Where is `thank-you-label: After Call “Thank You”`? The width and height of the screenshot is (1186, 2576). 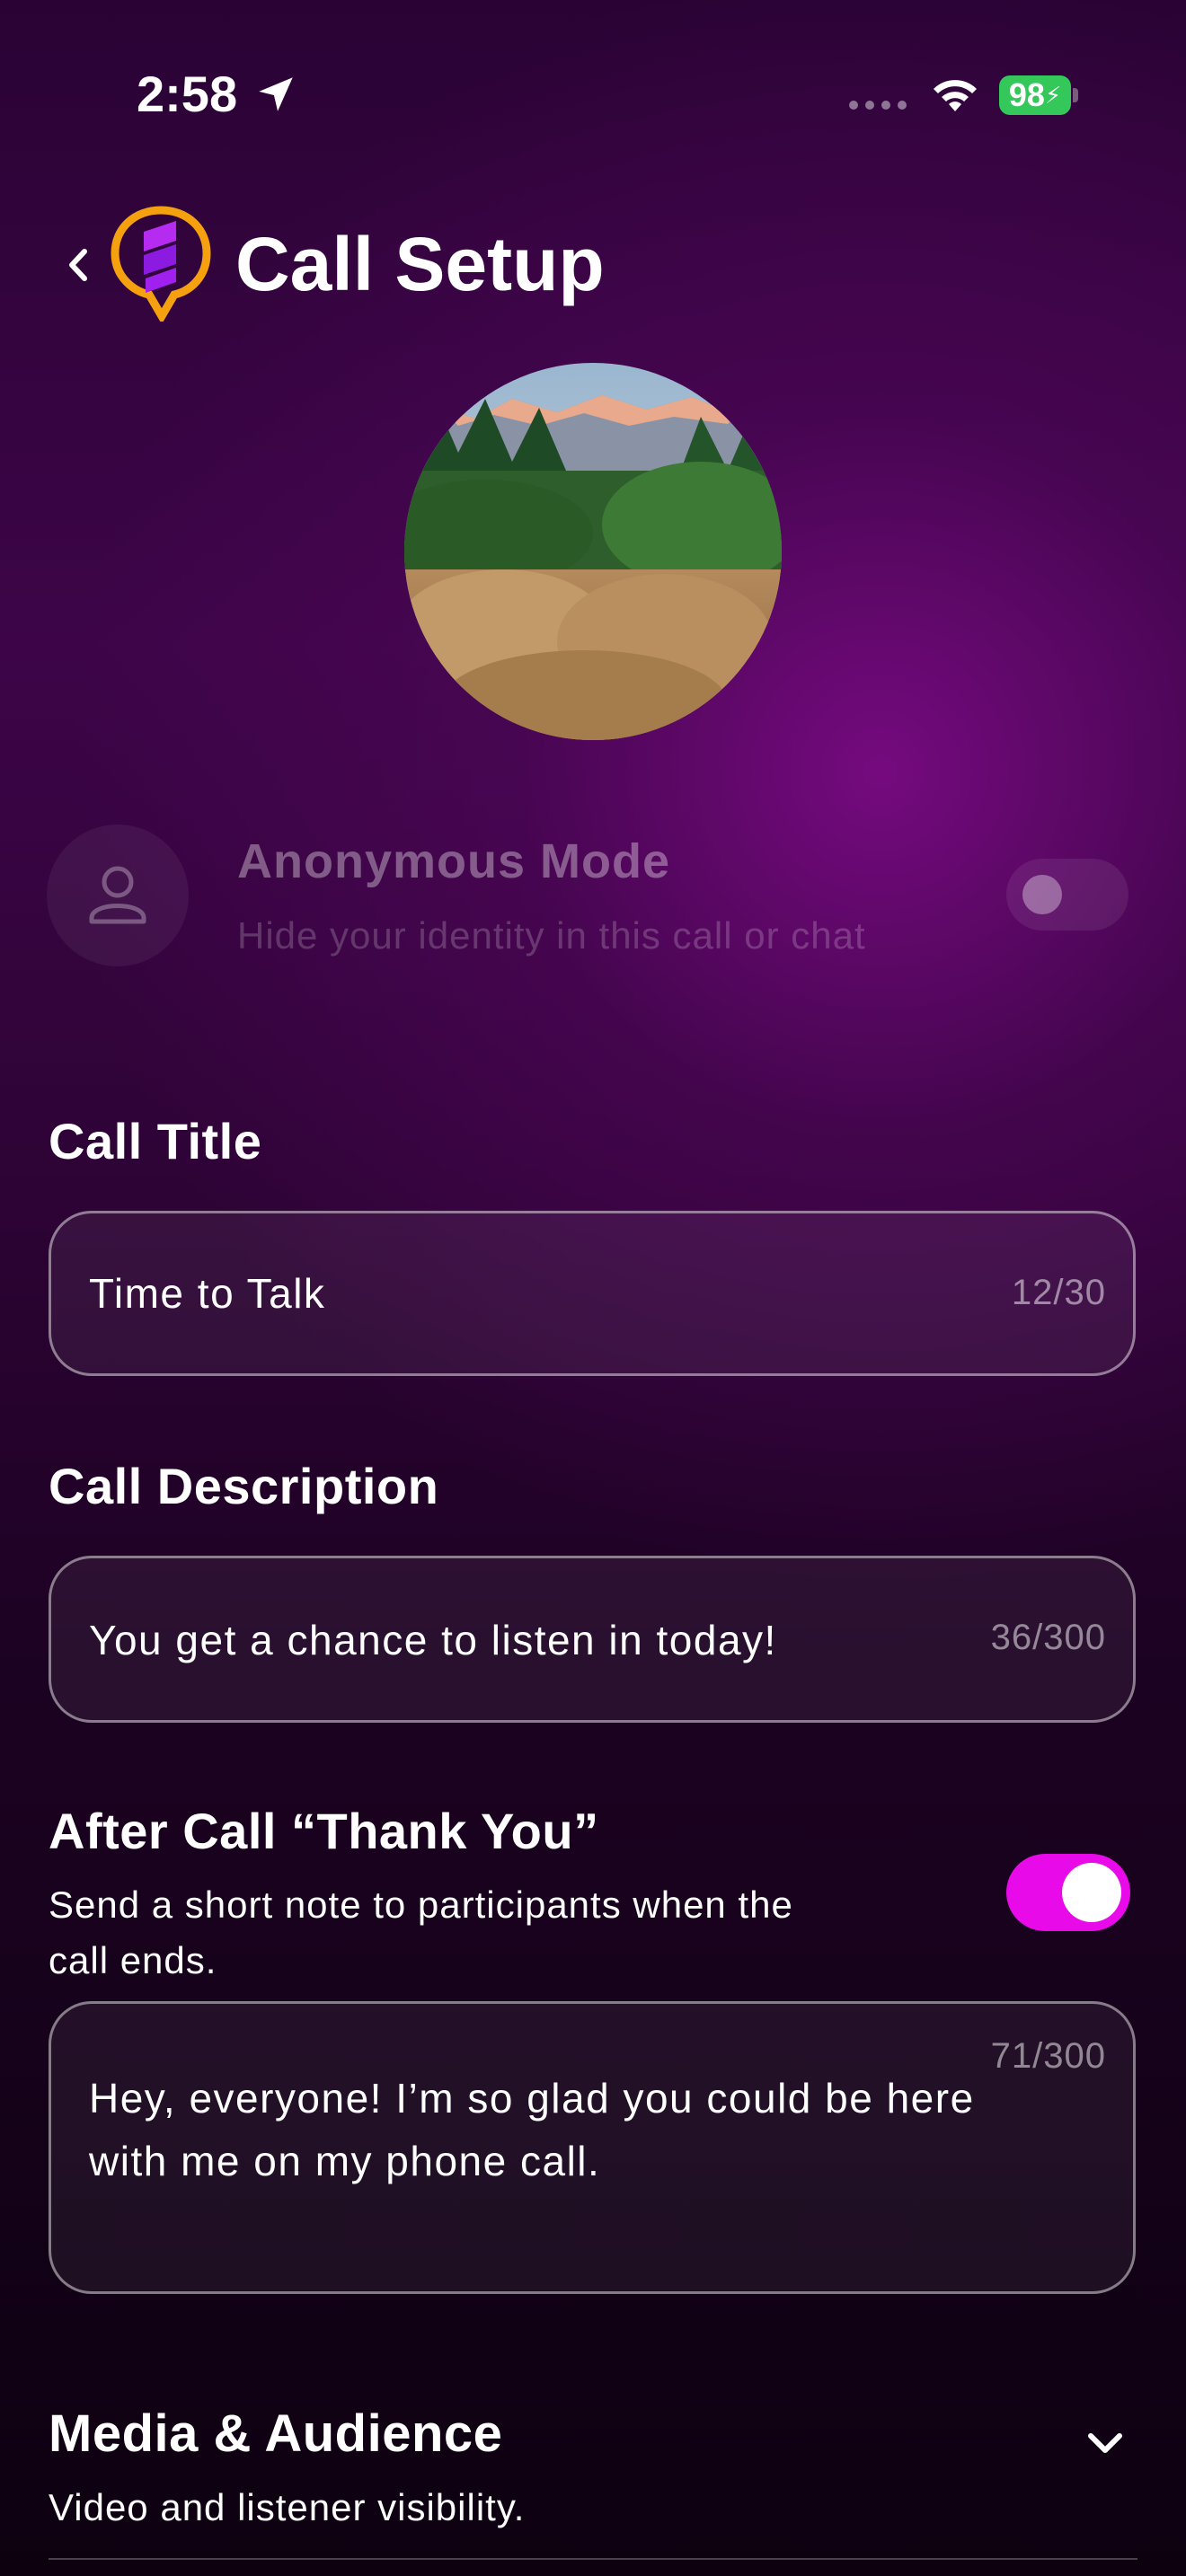
thank-you-label: After Call “Thank You” is located at coordinates (324, 1831).